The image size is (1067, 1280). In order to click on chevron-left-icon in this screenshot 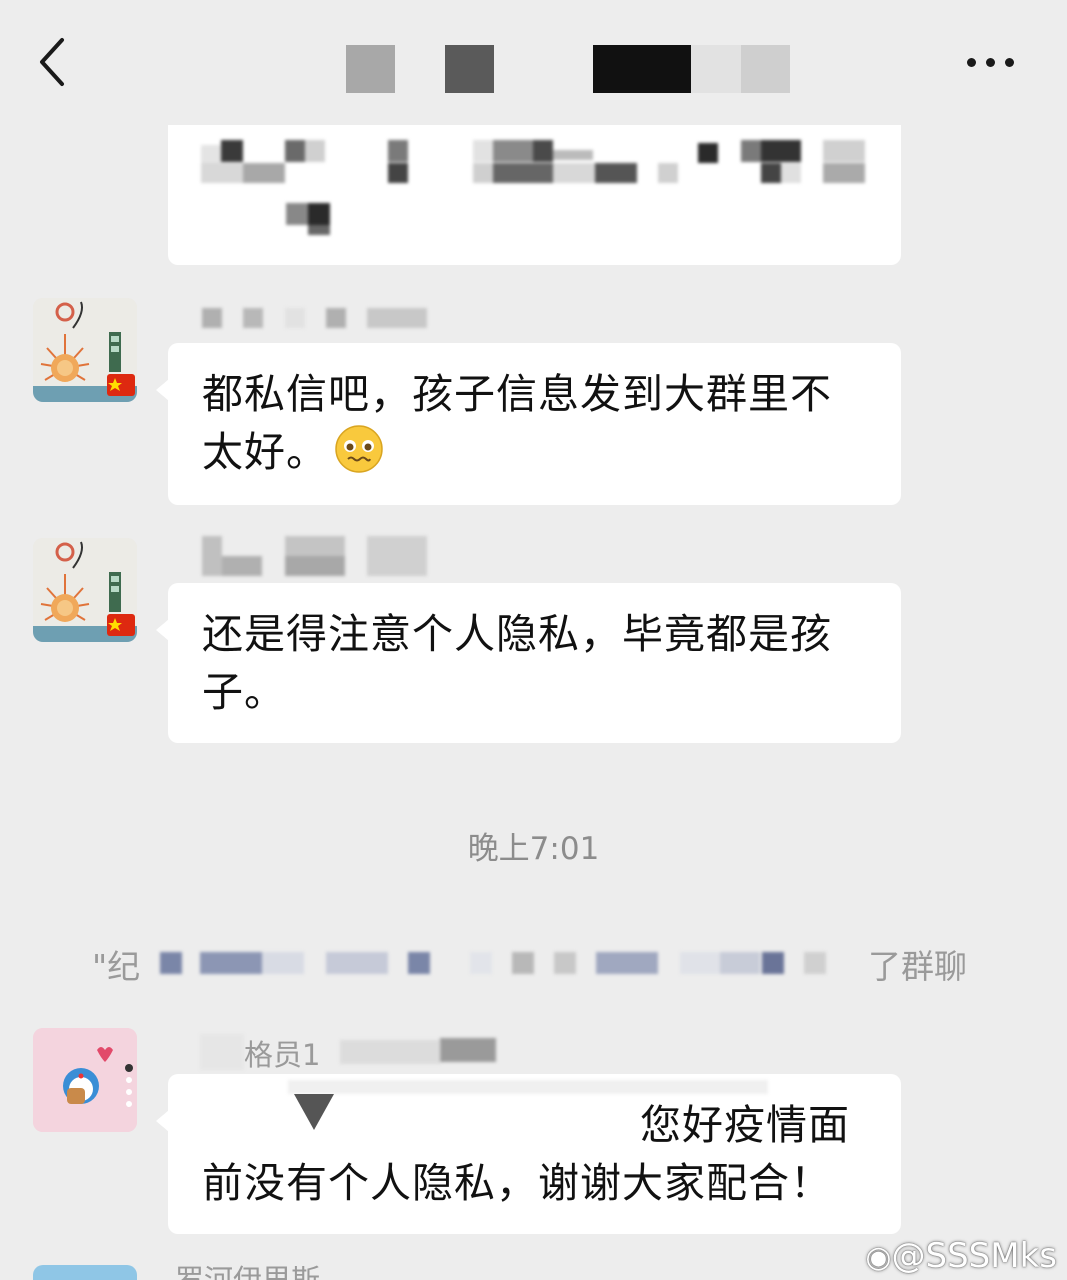, I will do `click(55, 62)`.